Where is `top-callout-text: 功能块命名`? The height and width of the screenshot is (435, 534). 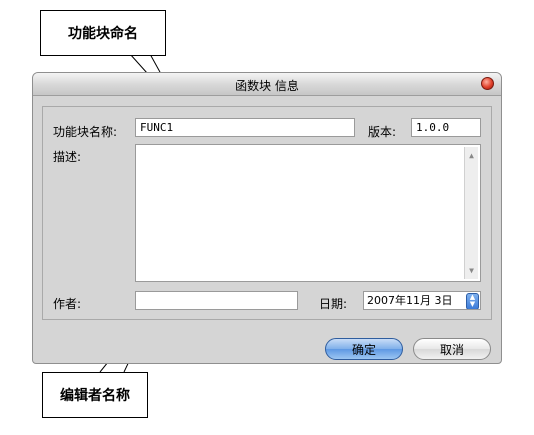
top-callout-text: 功能块命名 is located at coordinates (103, 34).